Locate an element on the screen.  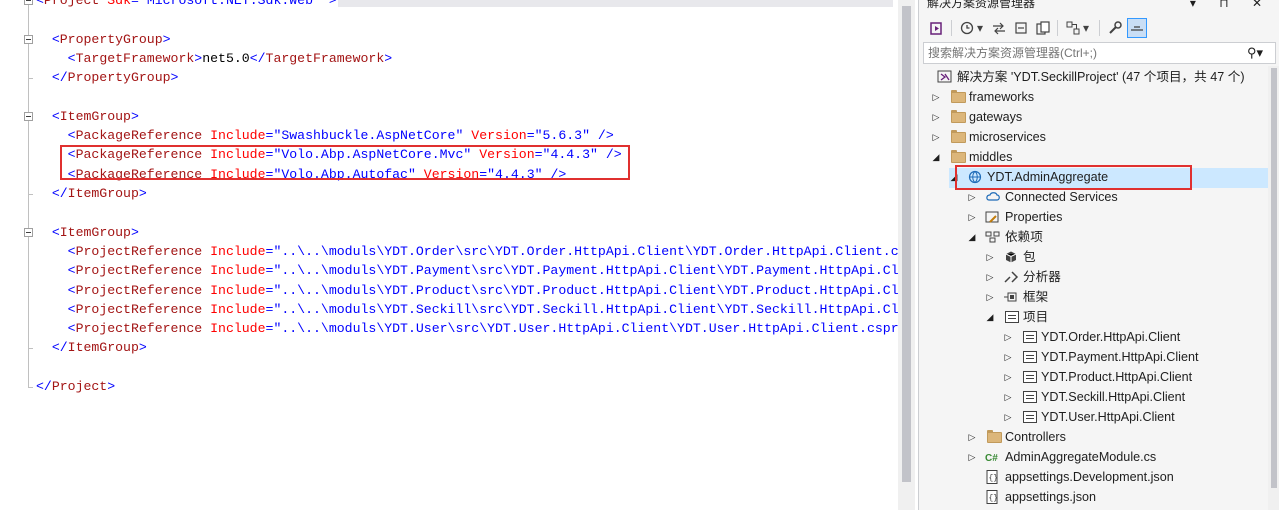
tree-item: ◢ 依赖项 is located at coordinates (1093, 237).